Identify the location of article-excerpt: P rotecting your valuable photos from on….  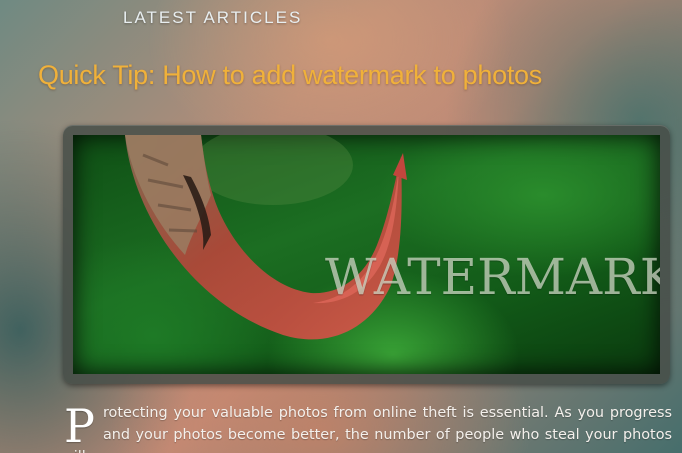
(367, 427).